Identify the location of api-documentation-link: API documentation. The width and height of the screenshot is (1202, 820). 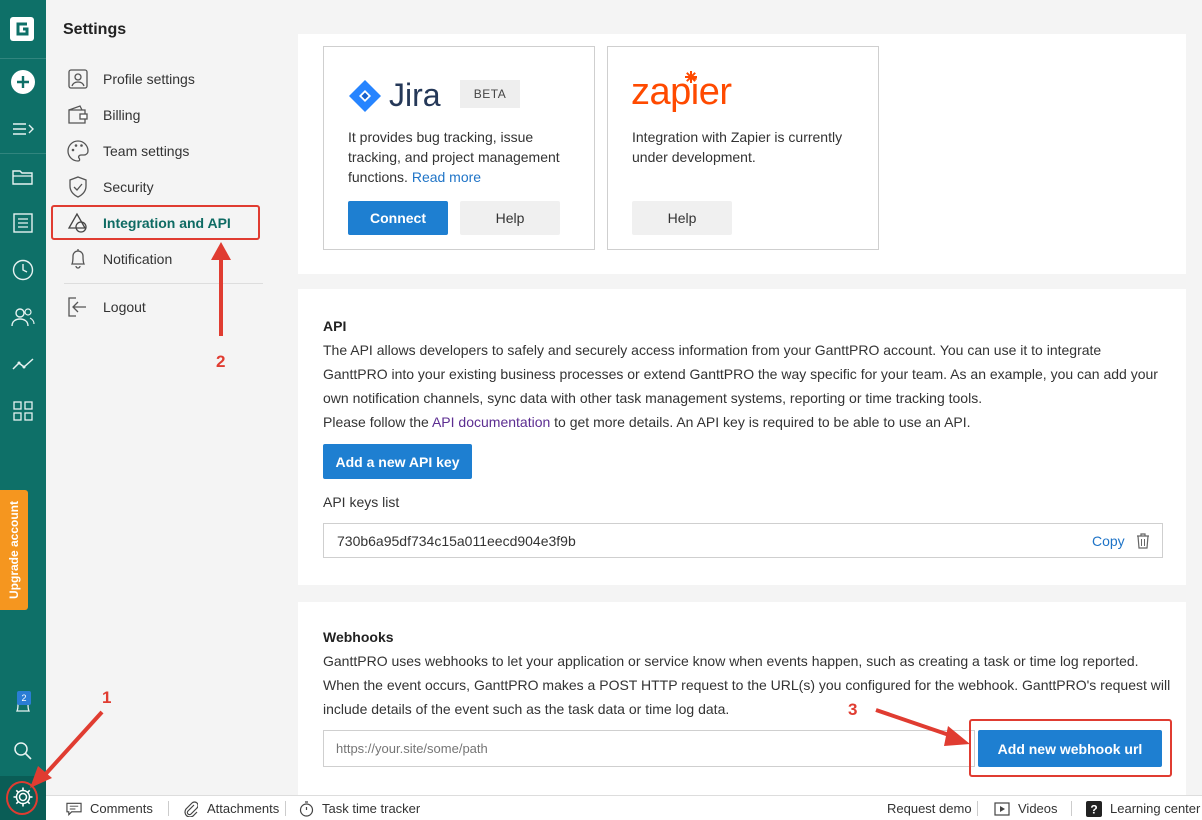
(491, 422).